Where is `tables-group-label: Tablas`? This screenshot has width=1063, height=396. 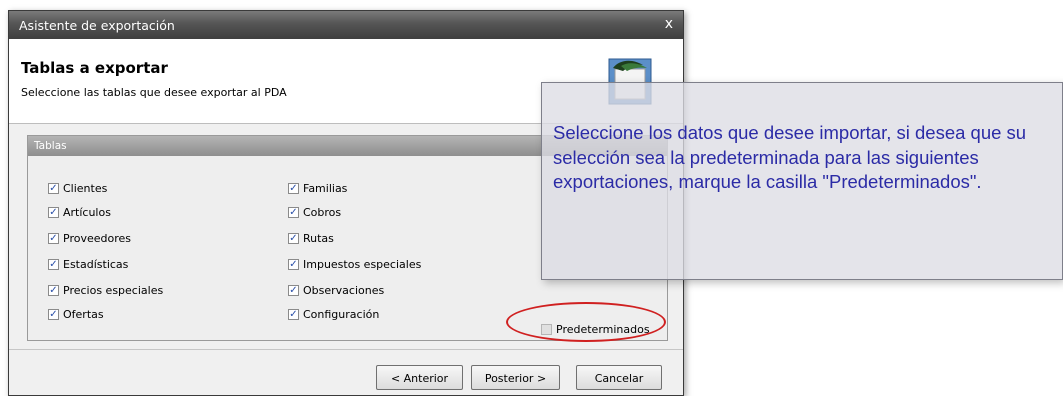 tables-group-label: Tablas is located at coordinates (50, 146).